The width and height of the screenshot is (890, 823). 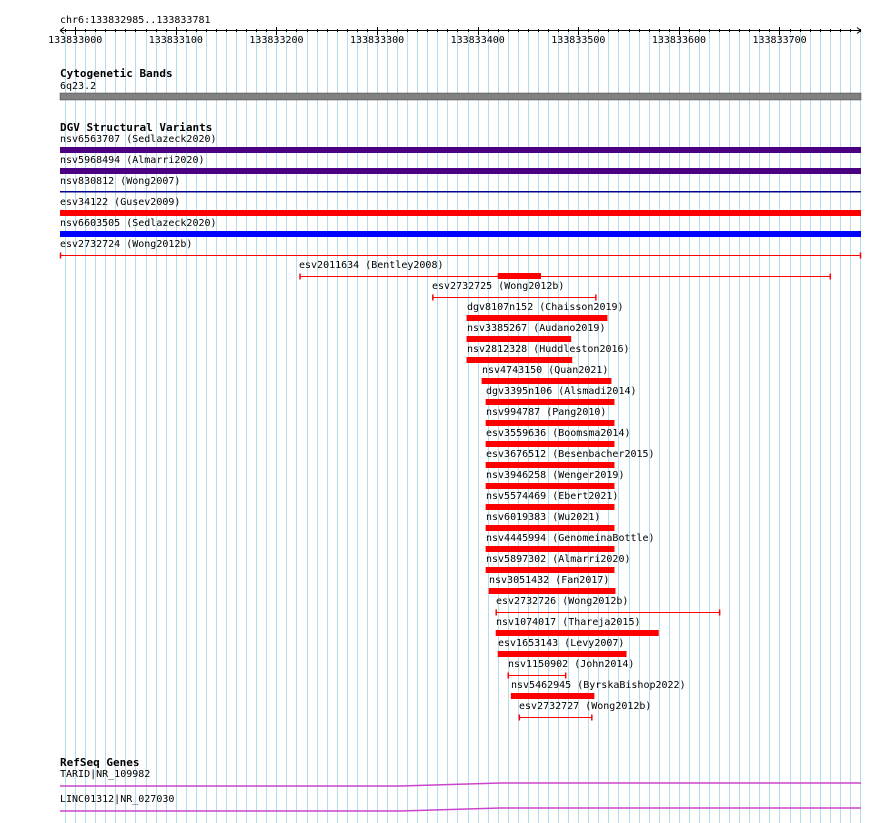 I want to click on sv-feature-label: nsv4743150 (Quan2021), so click(x=545, y=370).